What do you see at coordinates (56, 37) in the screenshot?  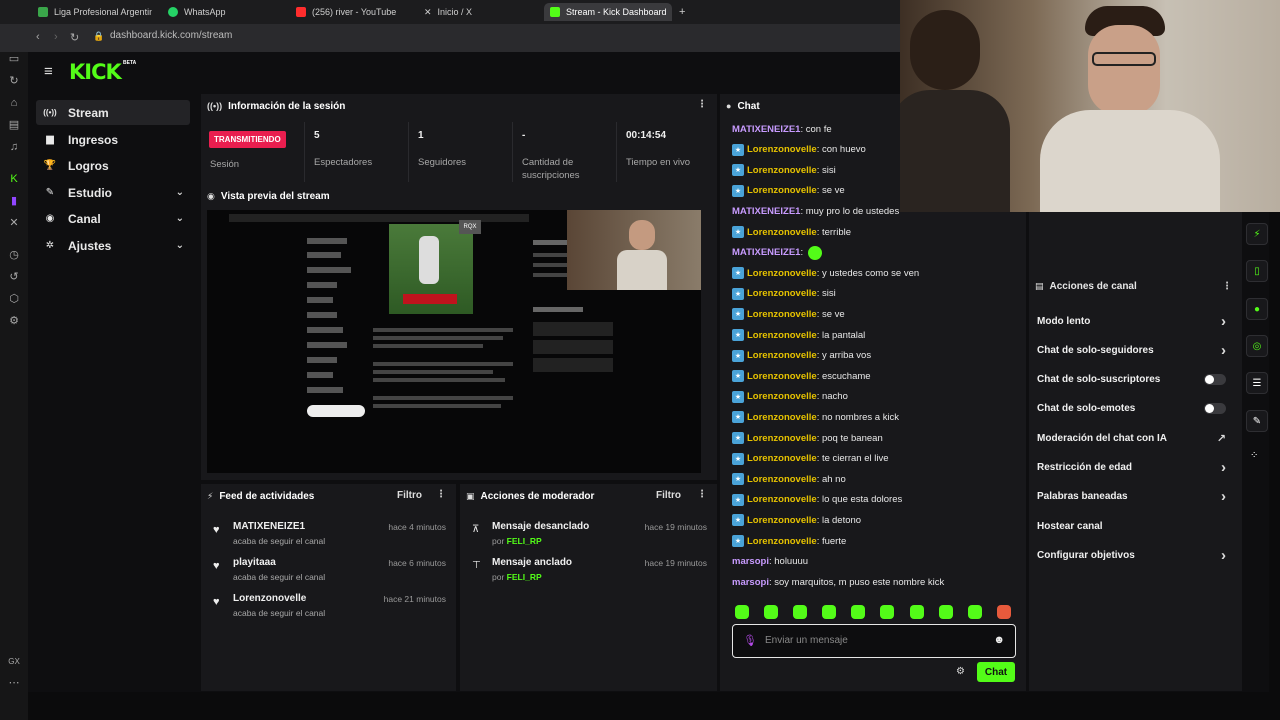 I see `forward-icon: ›` at bounding box center [56, 37].